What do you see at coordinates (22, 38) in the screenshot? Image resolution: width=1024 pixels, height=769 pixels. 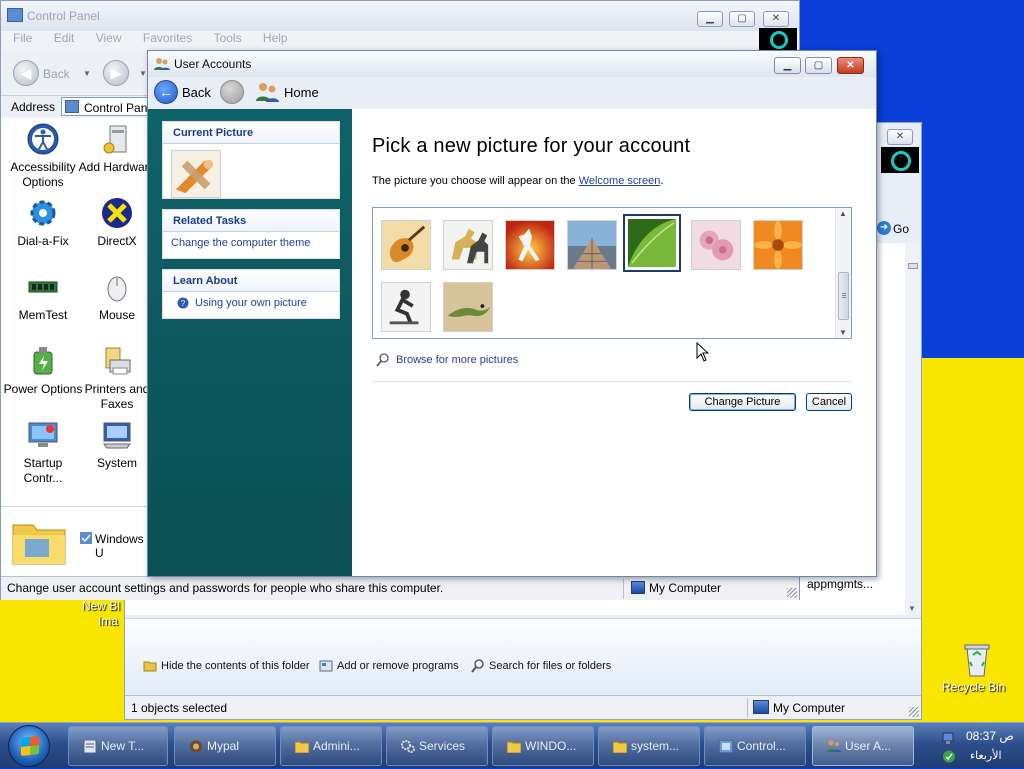 I see `menu-file: File` at bounding box center [22, 38].